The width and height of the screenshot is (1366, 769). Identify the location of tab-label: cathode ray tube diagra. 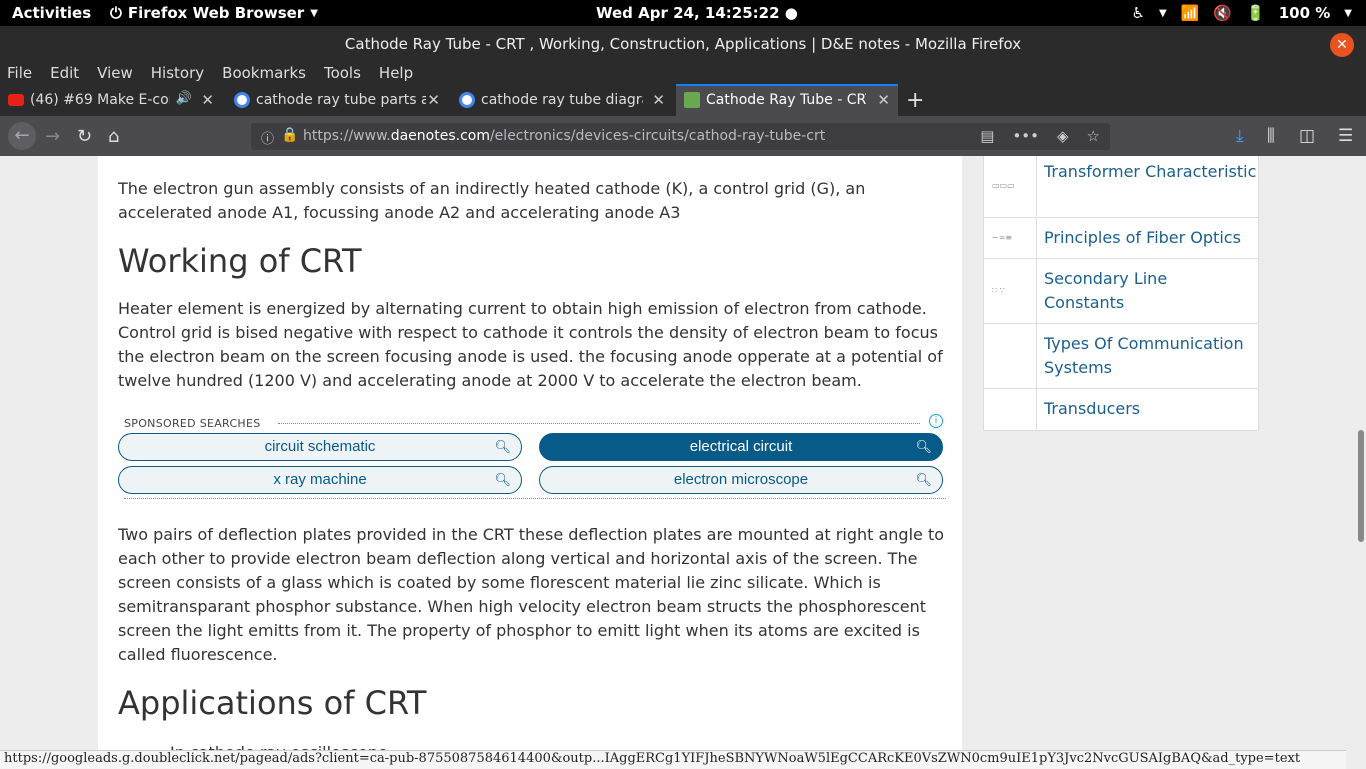
(562, 100).